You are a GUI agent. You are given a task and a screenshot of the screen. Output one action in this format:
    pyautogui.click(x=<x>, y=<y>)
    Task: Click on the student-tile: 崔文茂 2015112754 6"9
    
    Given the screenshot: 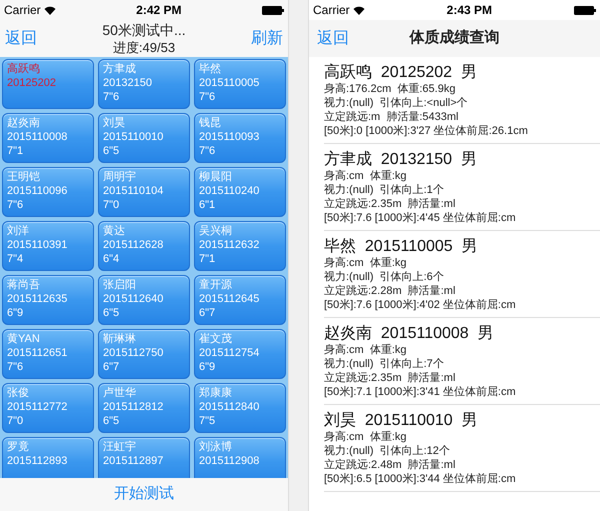 What is the action you would take?
    pyautogui.click(x=240, y=354)
    